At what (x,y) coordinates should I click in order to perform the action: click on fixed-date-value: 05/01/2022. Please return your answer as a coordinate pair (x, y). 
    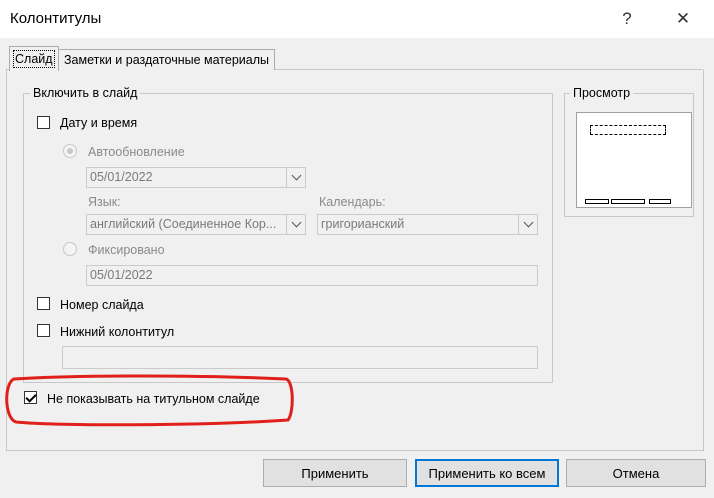
    Looking at the image, I should click on (121, 275).